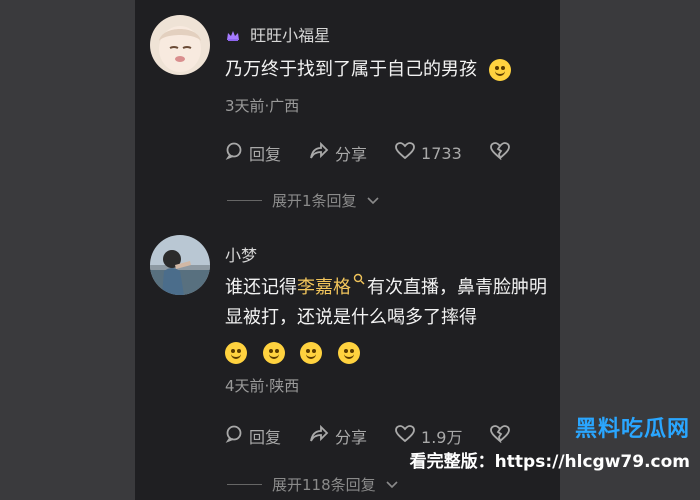  I want to click on watermark: 黑料吃瓜网 看完整版：https://hlcgw79.com, so click(550, 441).